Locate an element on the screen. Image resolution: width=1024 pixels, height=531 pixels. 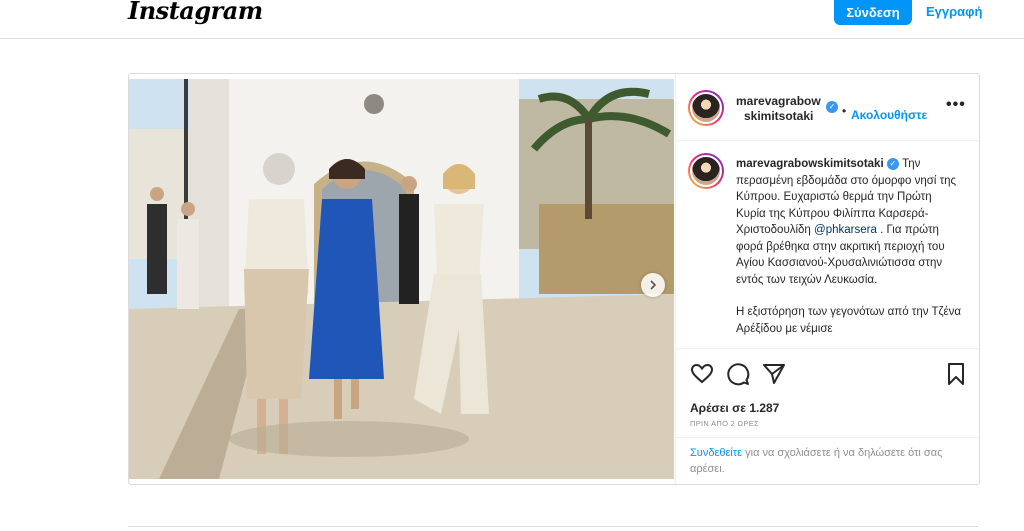
more-options-icon: ••• is located at coordinates (956, 105).